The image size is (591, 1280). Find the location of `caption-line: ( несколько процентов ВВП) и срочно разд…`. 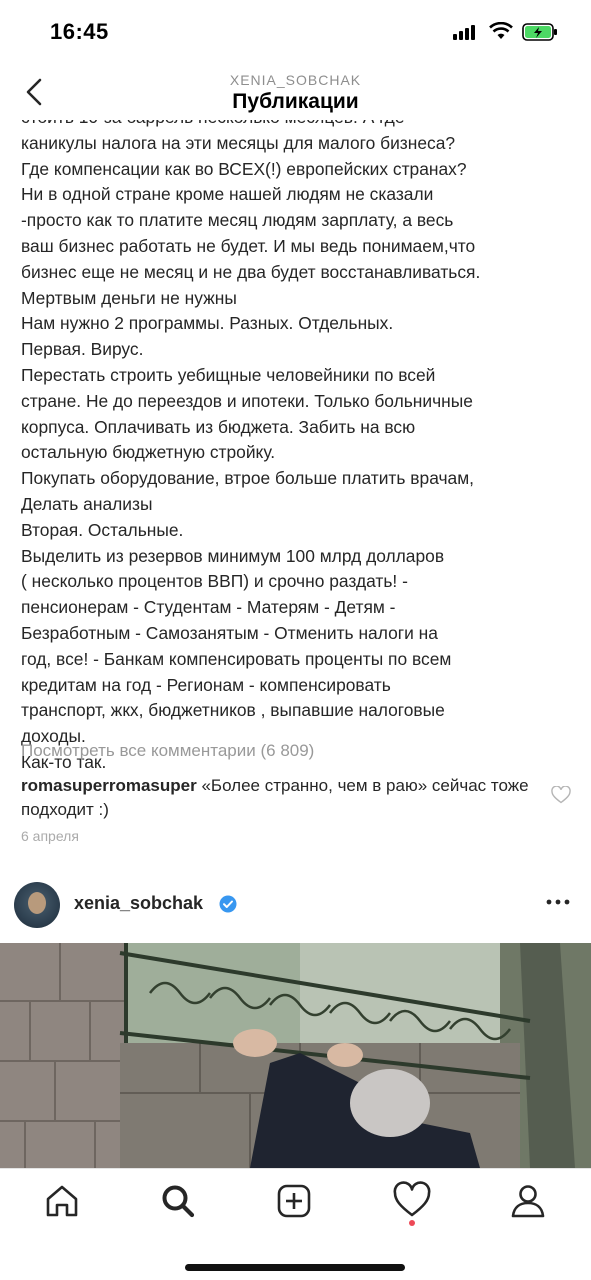

caption-line: ( несколько процентов ВВП) и срочно разд… is located at coordinates (214, 581).